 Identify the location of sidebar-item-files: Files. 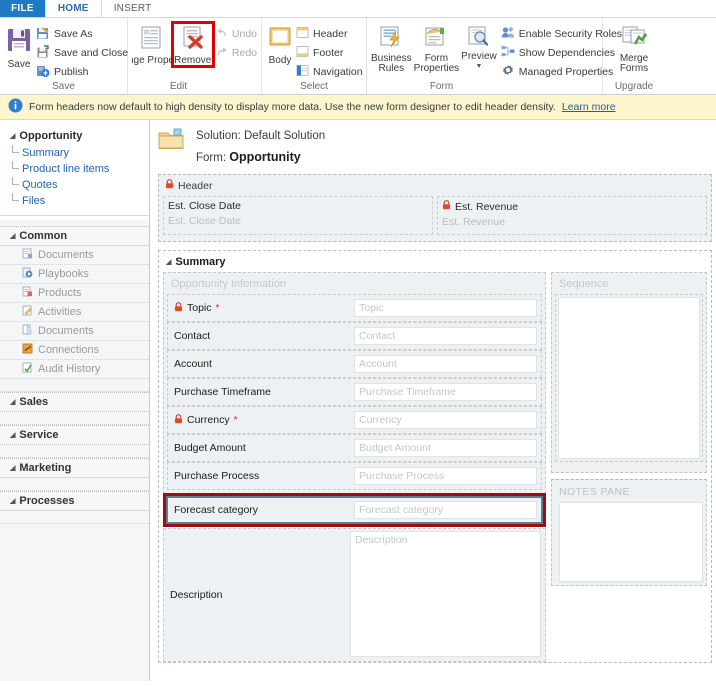
(74, 201).